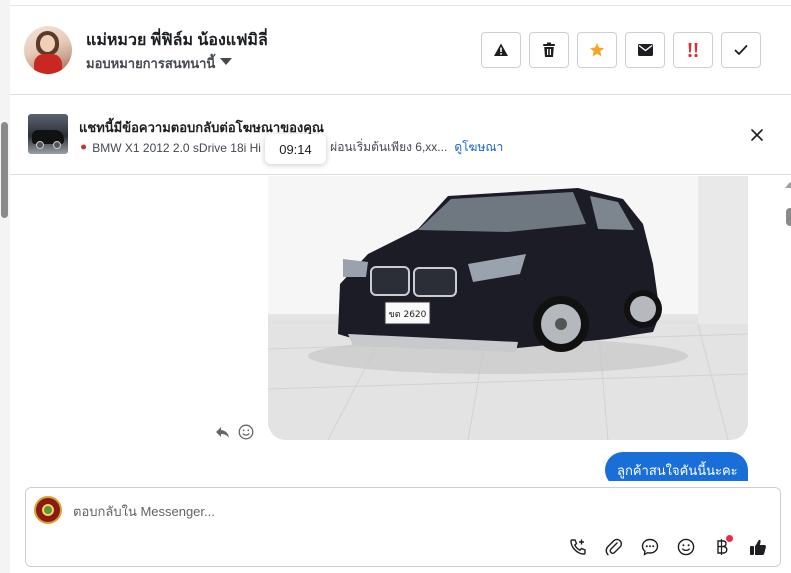  I want to click on ad-thumbnail, so click(48, 134).